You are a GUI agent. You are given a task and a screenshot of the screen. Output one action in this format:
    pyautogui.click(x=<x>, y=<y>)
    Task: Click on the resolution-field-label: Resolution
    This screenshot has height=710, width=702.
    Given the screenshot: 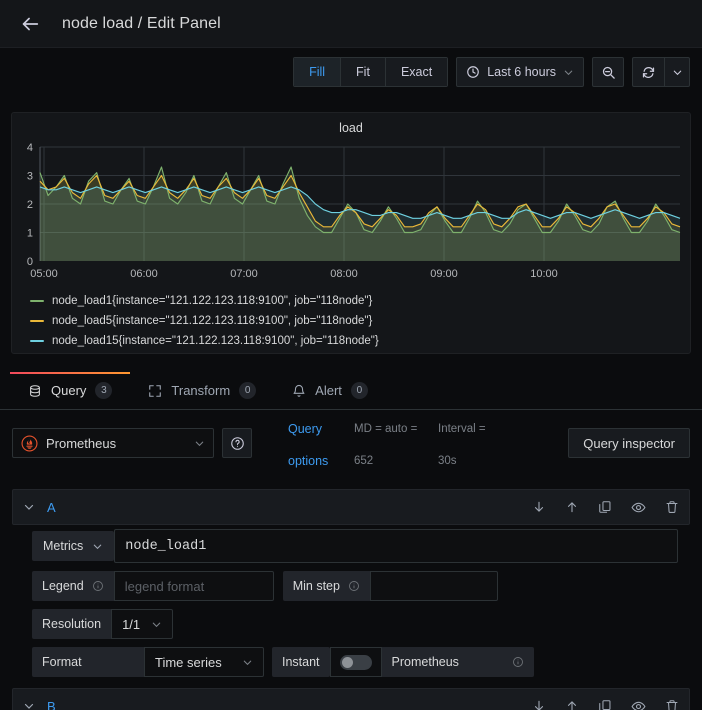 What is the action you would take?
    pyautogui.click(x=72, y=624)
    